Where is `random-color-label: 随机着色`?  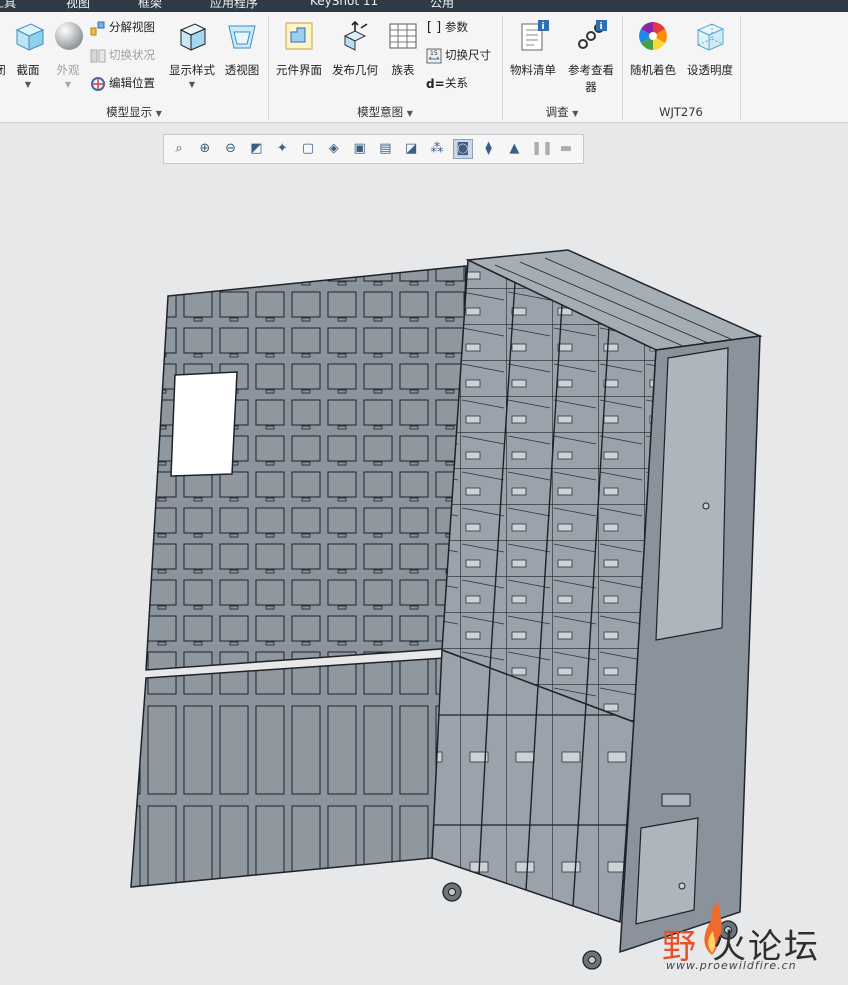 random-color-label: 随机着色 is located at coordinates (653, 70).